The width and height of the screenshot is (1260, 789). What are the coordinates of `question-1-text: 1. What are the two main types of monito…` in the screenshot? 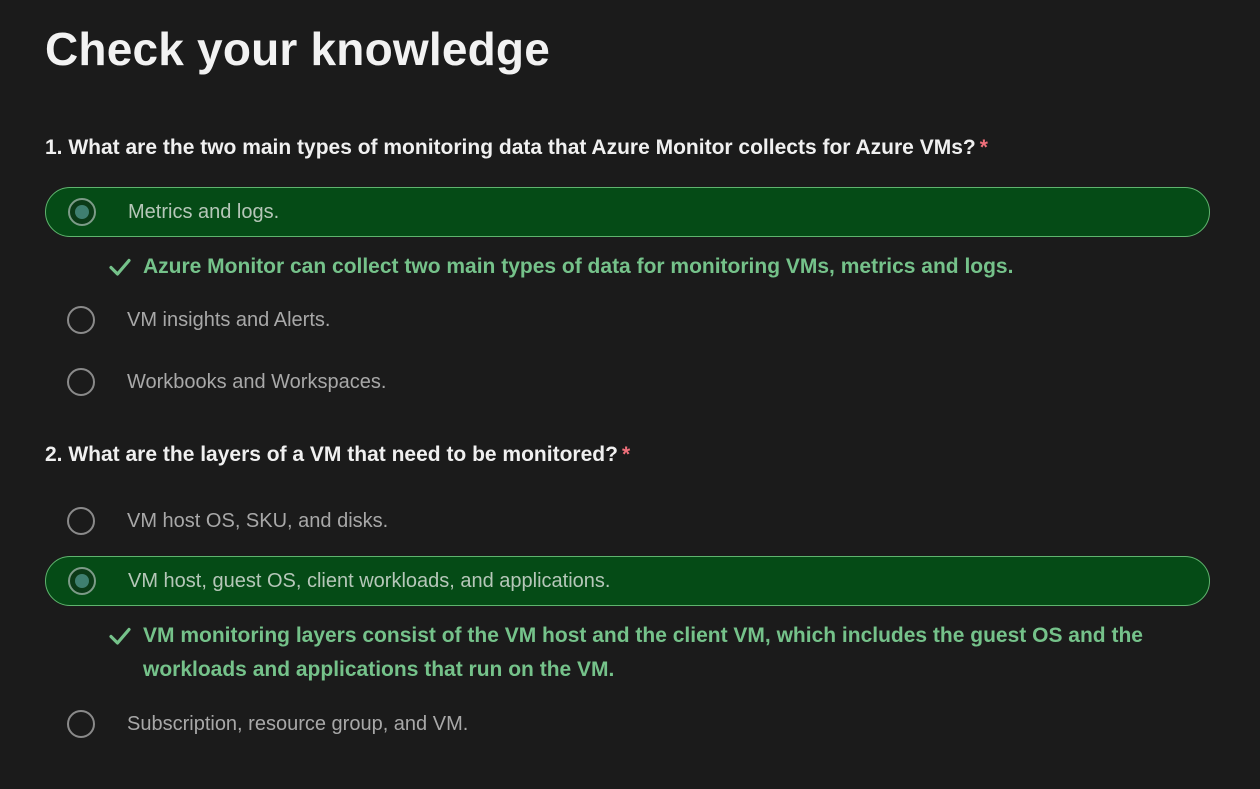 It's located at (510, 147).